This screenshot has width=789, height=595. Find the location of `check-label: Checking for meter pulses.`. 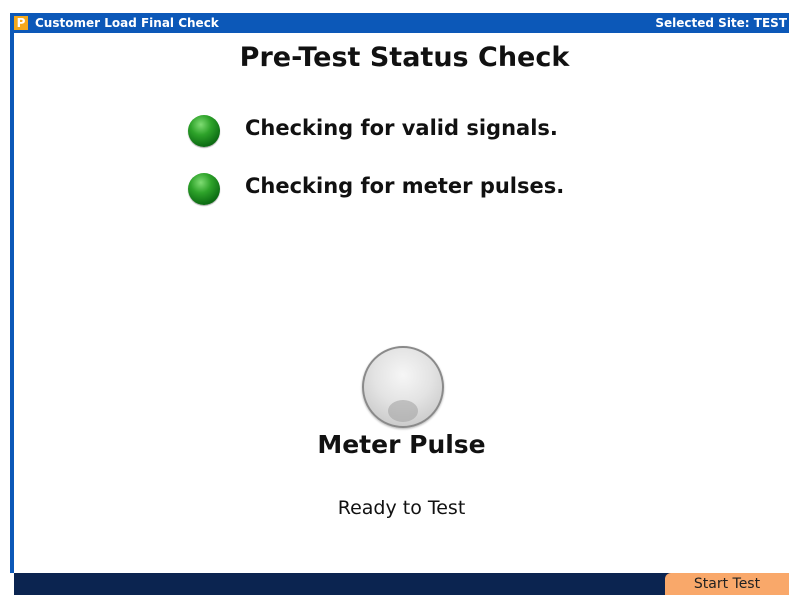

check-label: Checking for meter pulses. is located at coordinates (405, 186).